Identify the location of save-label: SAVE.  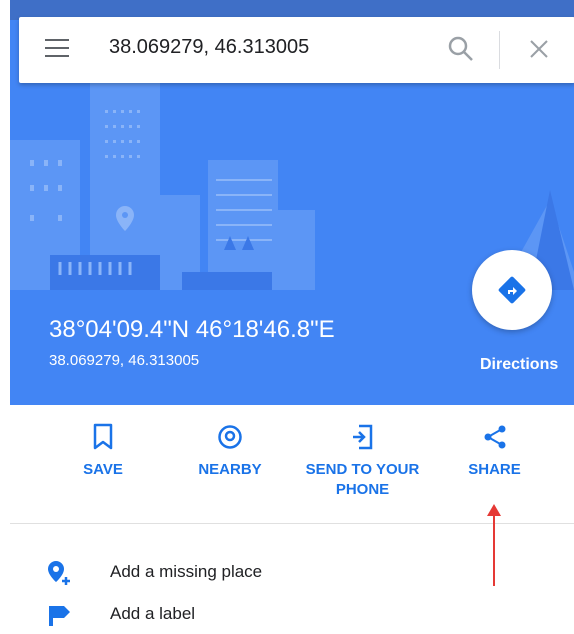
(103, 469).